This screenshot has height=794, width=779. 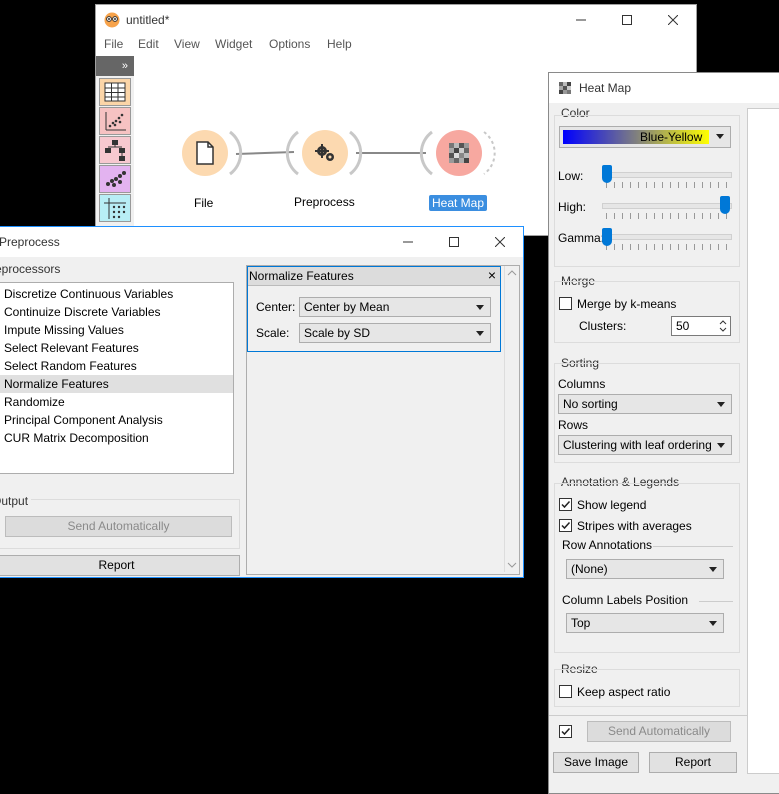 I want to click on gamma-slider-ticks, so click(x=668, y=247).